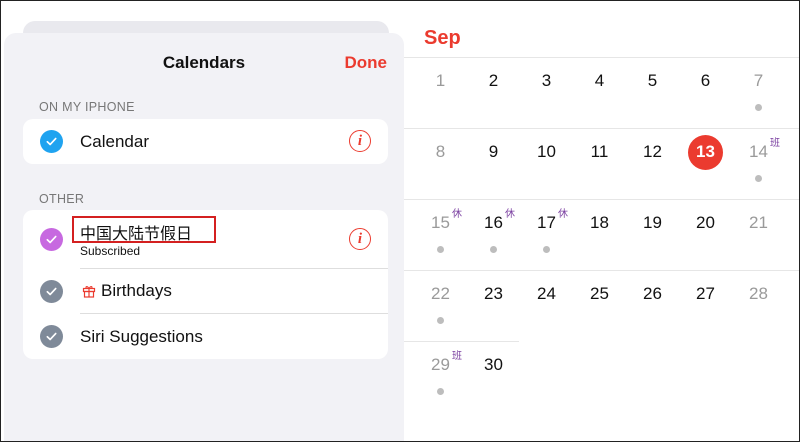 Image resolution: width=800 pixels, height=442 pixels. What do you see at coordinates (110, 251) in the screenshot?
I see `subscribed-label: Subscribed` at bounding box center [110, 251].